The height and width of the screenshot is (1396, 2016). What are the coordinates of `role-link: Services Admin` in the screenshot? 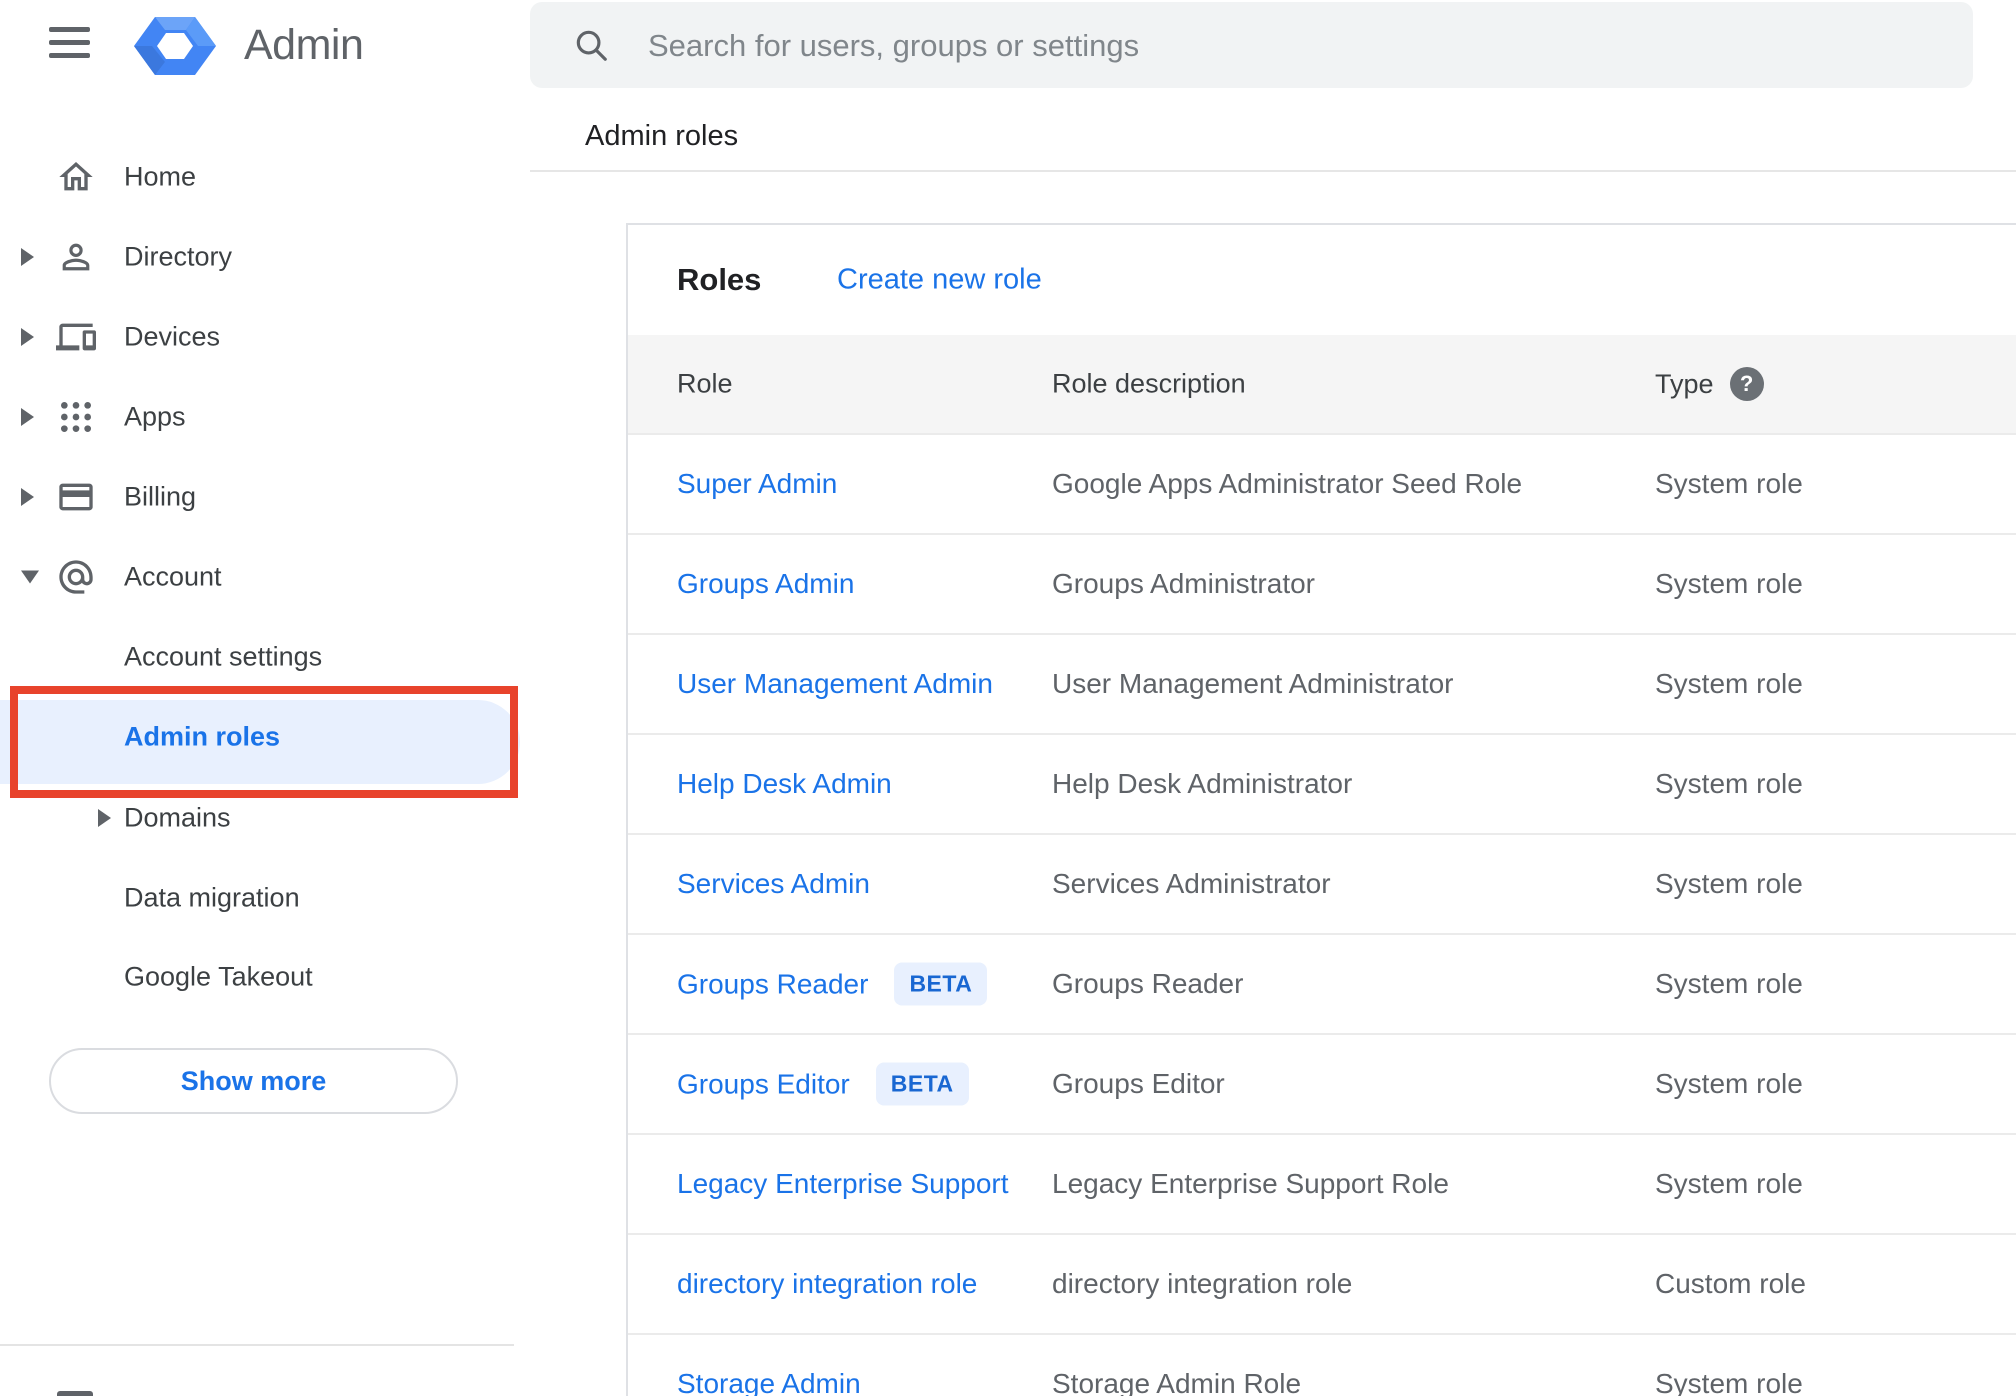 It's located at (773, 884).